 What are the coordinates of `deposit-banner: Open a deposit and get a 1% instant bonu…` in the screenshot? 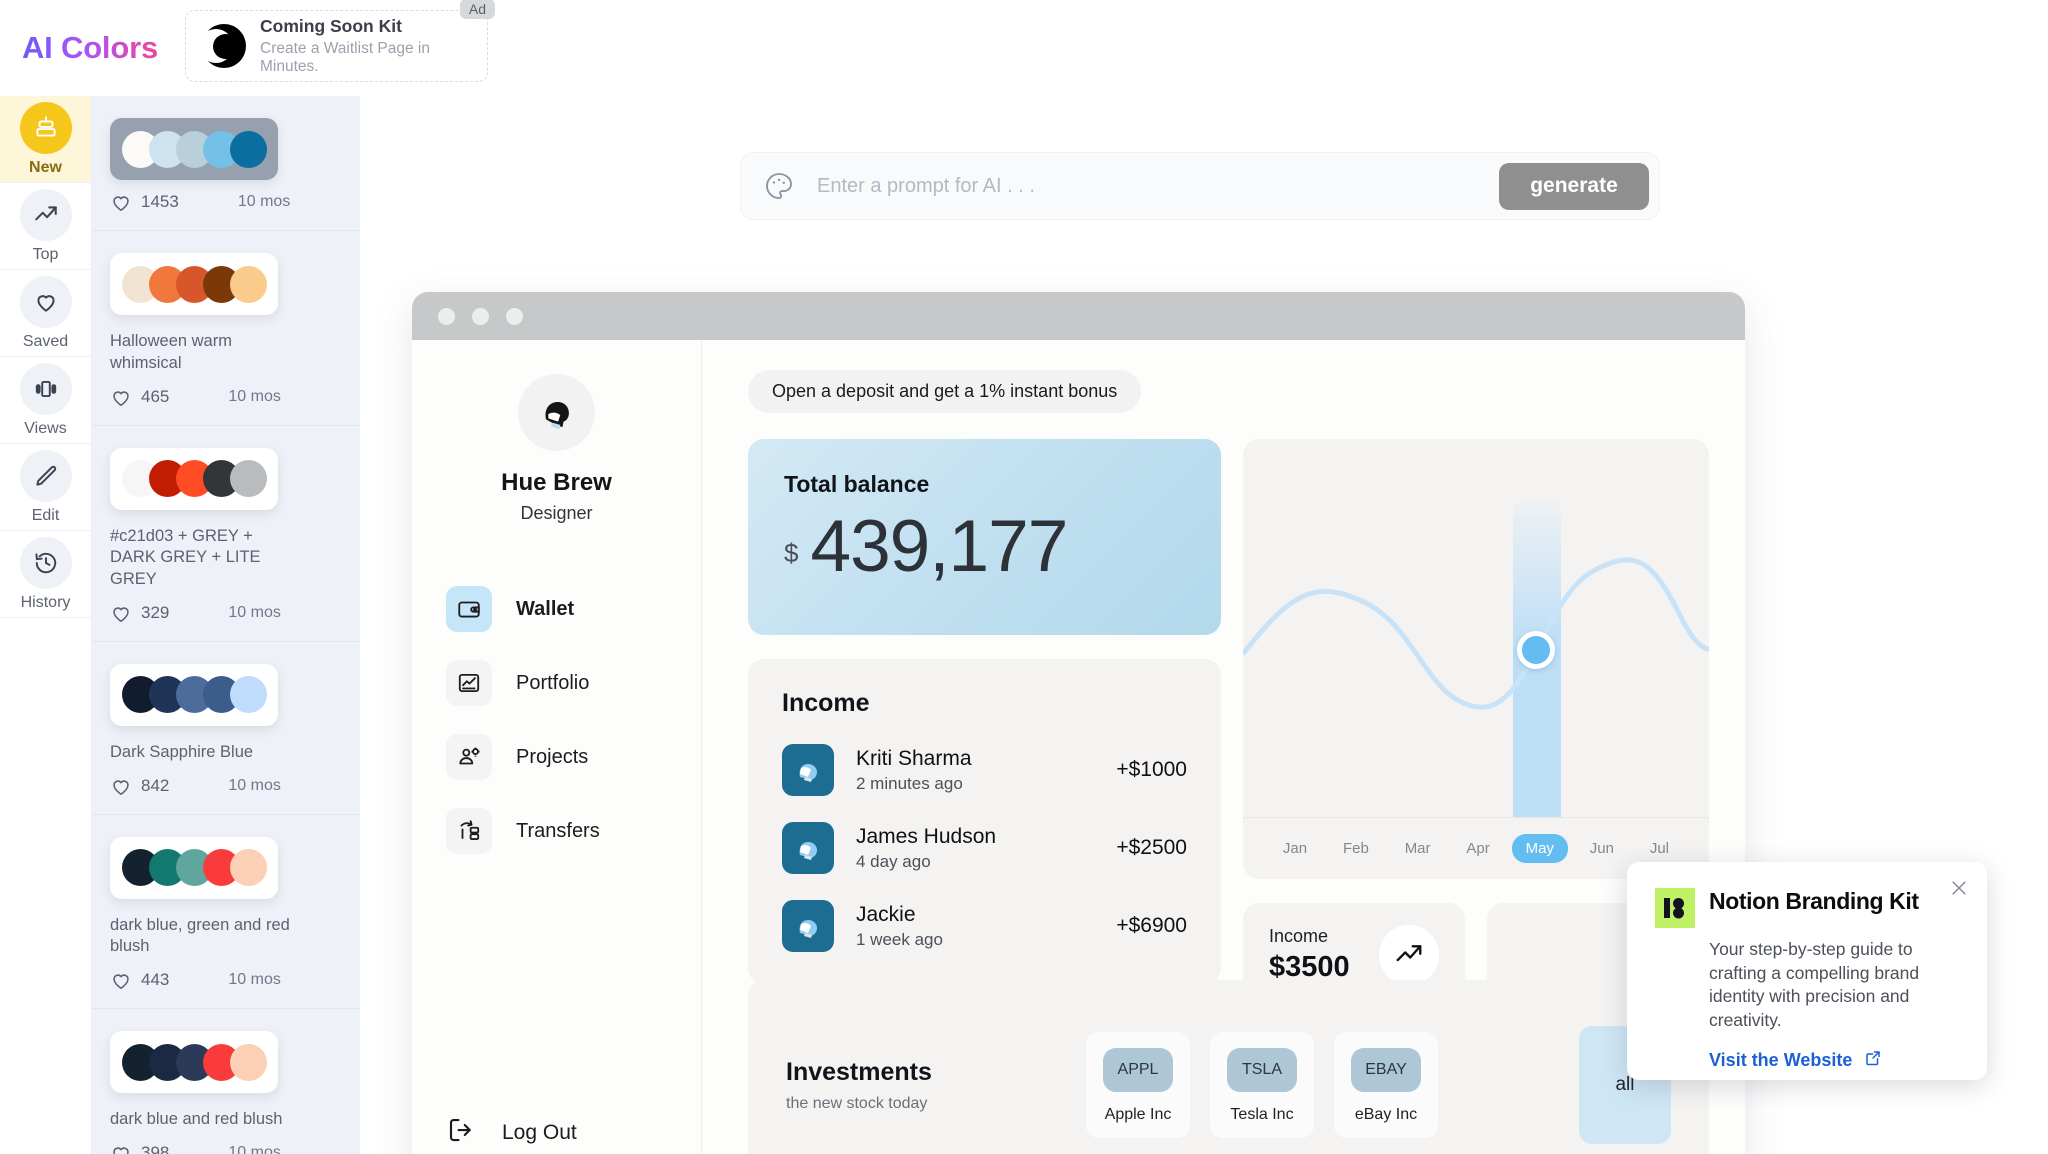 It's located at (945, 391).